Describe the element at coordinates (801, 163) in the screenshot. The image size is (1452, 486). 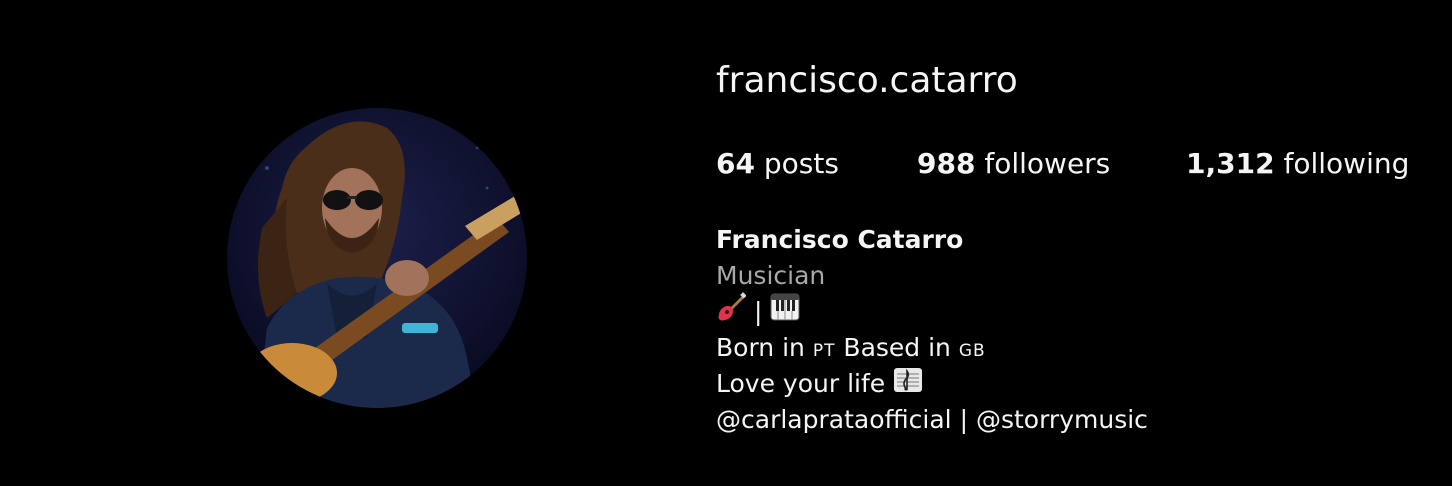
I see `posts-count-label: posts` at that location.